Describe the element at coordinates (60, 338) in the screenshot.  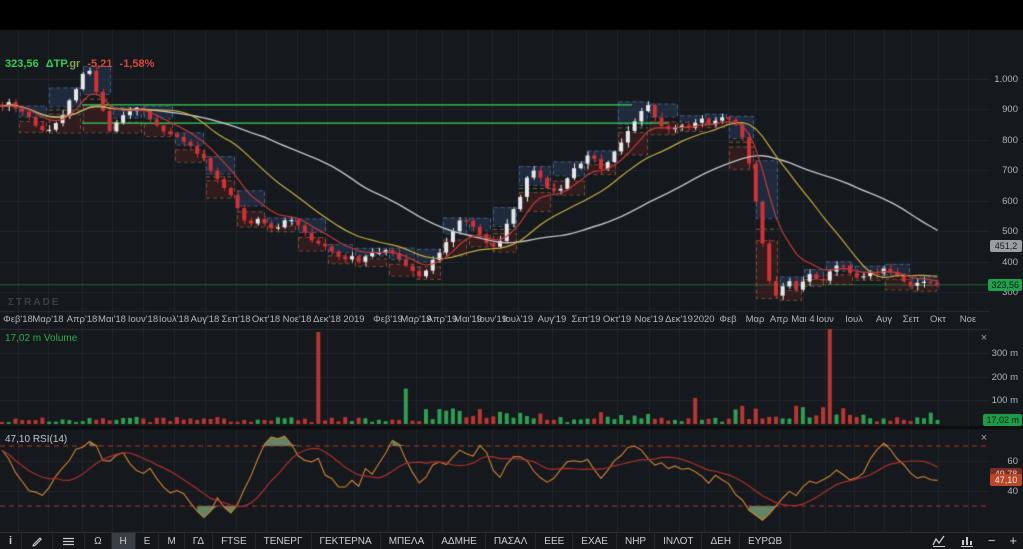
I see `volume-name: Volume` at that location.